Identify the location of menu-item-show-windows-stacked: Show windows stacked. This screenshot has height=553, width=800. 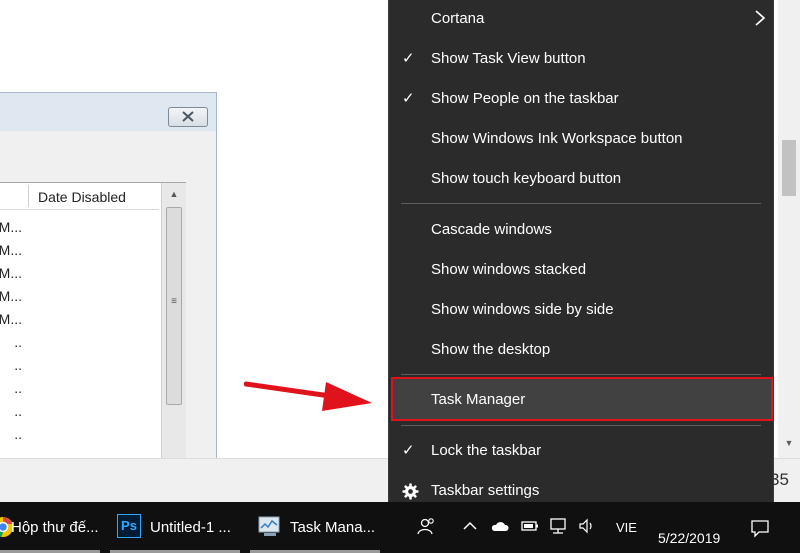
(581, 271).